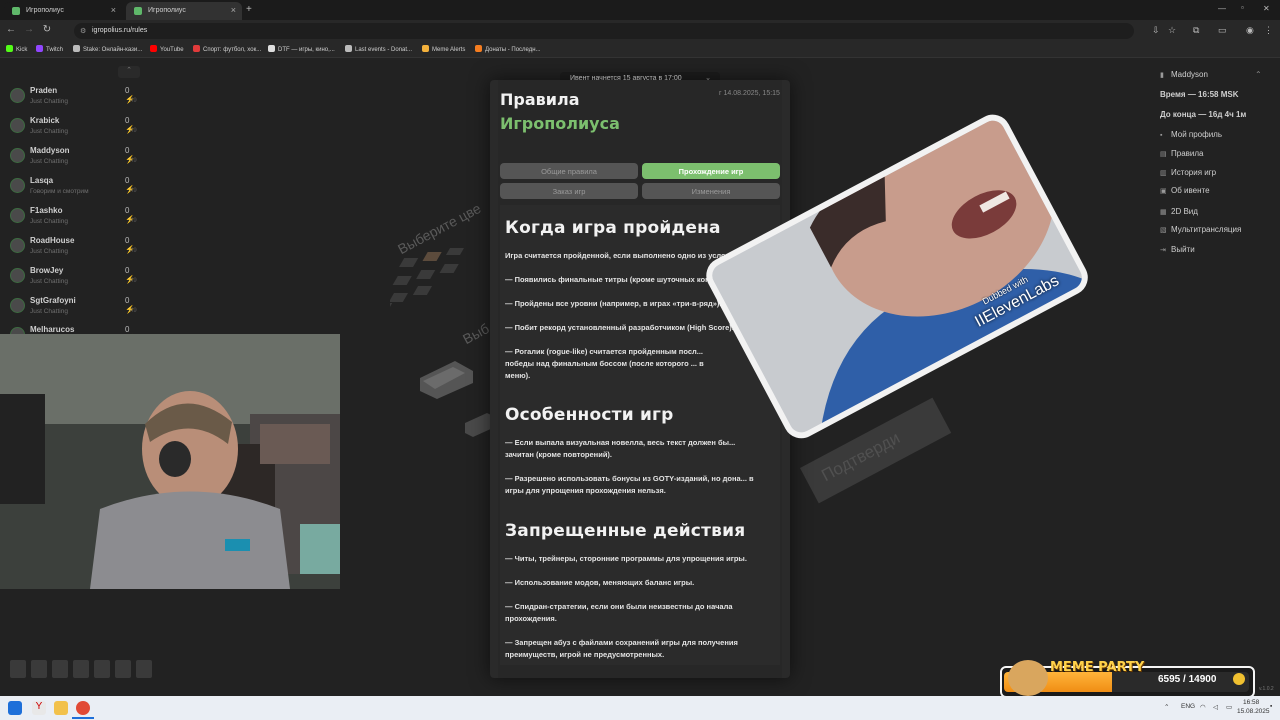 Image resolution: width=1280 pixels, height=720 pixels. What do you see at coordinates (75, 190) in the screenshot?
I see `streamer-item: Lasqa Говорим и смотрим 0 ⚡ 49` at bounding box center [75, 190].